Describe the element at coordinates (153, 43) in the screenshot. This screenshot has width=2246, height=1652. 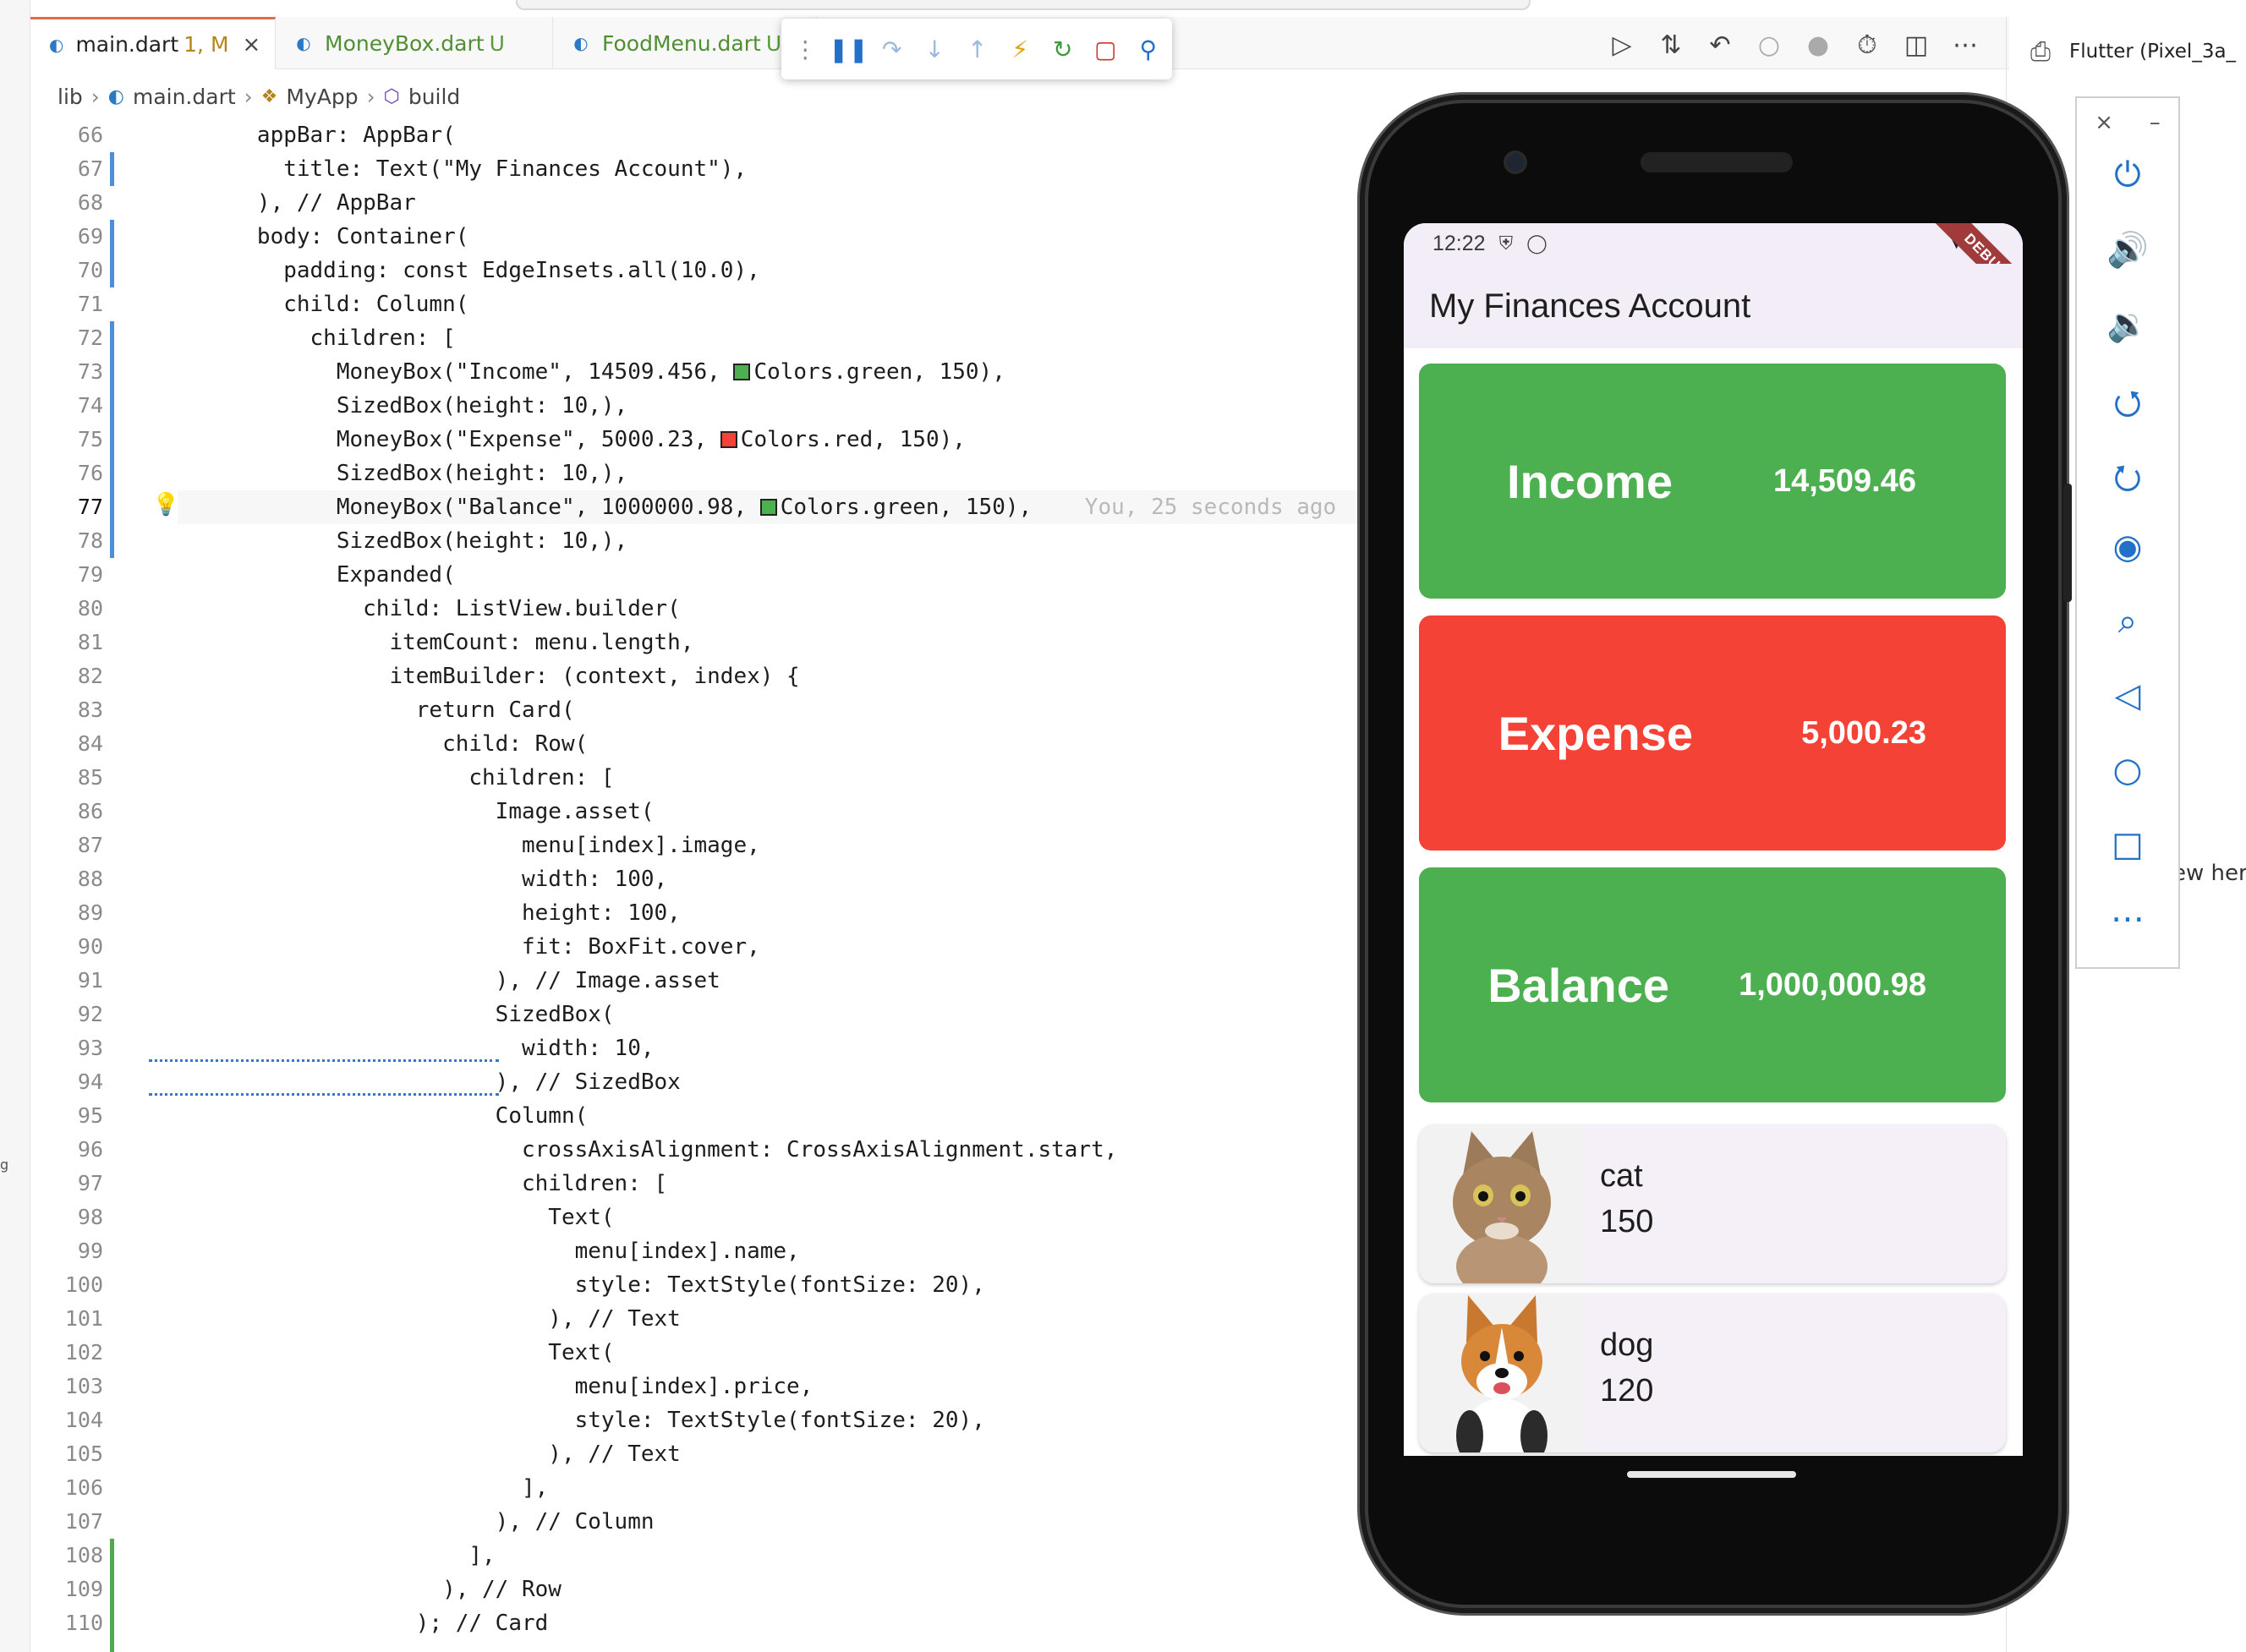
I see `tab-main-dart: ◐ main.dart 1, M ×` at that location.